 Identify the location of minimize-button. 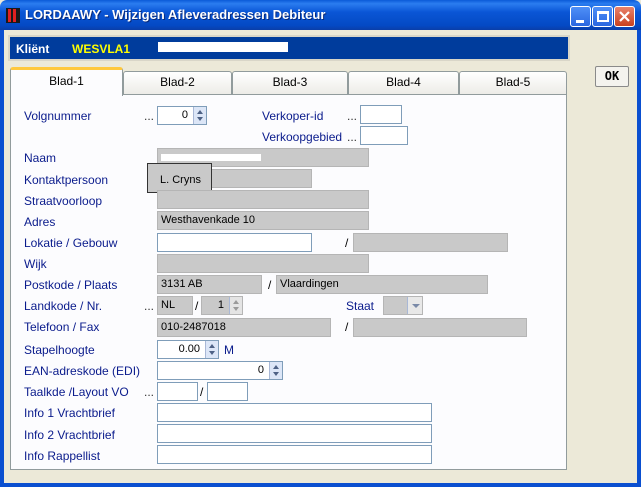
(580, 16).